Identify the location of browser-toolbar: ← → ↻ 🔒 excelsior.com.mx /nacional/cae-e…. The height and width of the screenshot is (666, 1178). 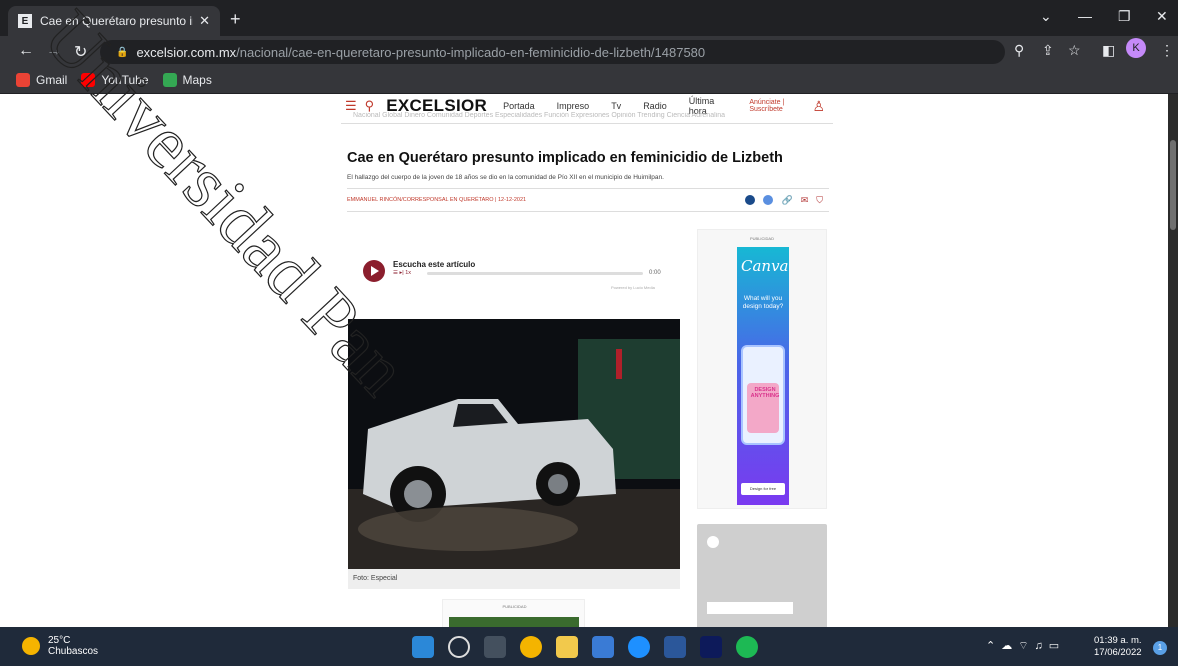
(589, 51).